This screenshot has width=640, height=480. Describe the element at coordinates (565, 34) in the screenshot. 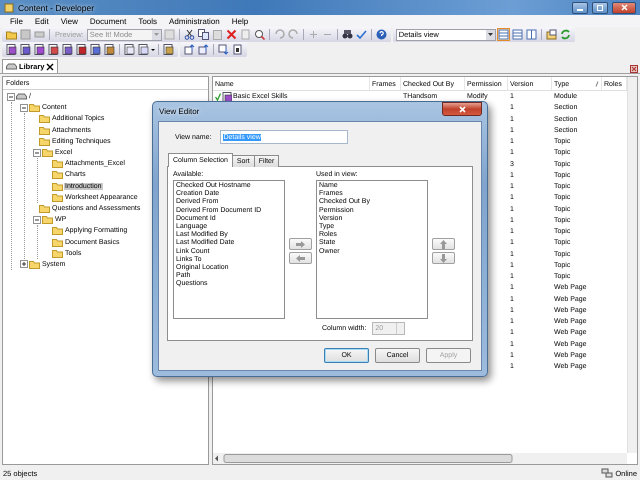

I see `refresh-icon` at that location.